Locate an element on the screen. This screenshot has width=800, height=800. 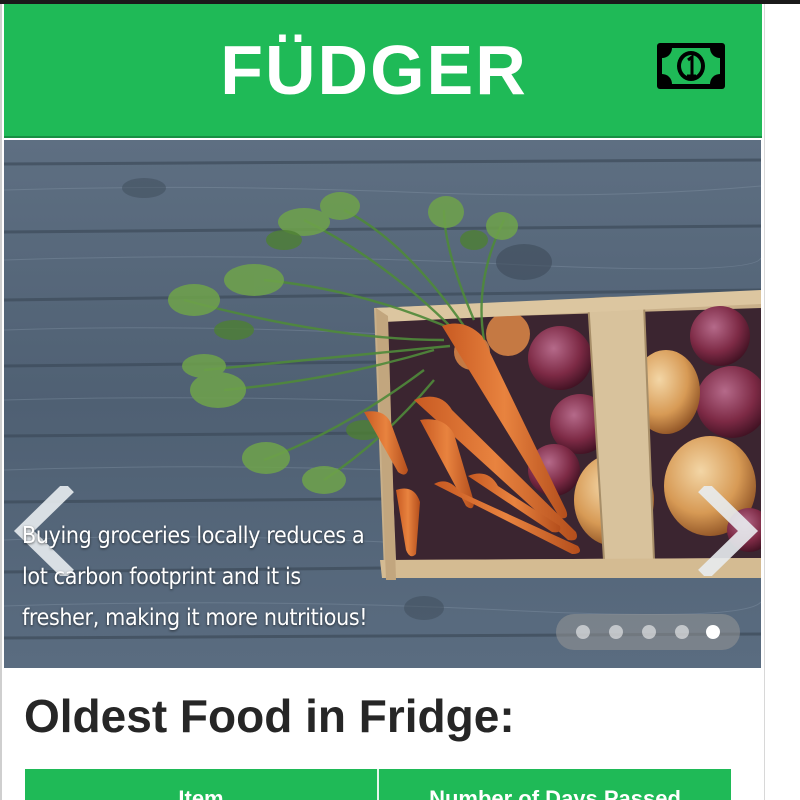
chevron-right-icon is located at coordinates (728, 531).